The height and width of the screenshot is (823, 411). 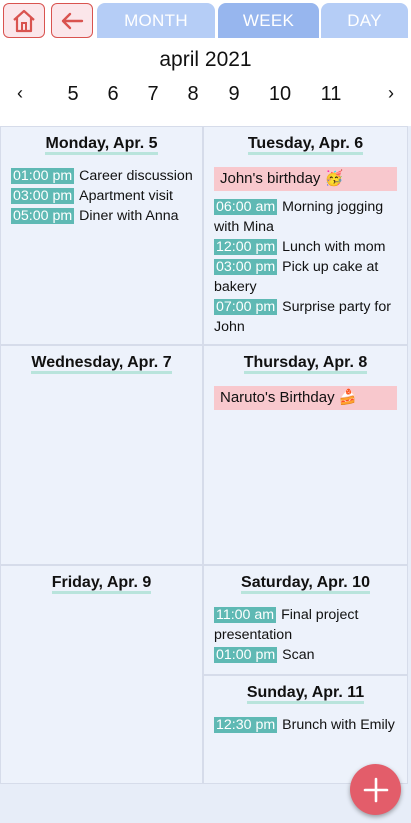 I want to click on top-bar: MONTH WEEK DAY, so click(x=205, y=20).